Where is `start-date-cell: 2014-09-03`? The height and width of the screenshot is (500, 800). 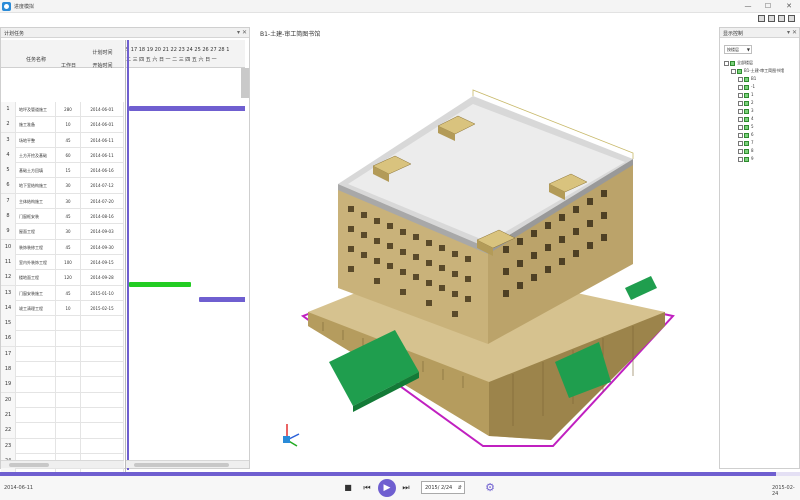 start-date-cell: 2014-09-03 is located at coordinates (102, 232).